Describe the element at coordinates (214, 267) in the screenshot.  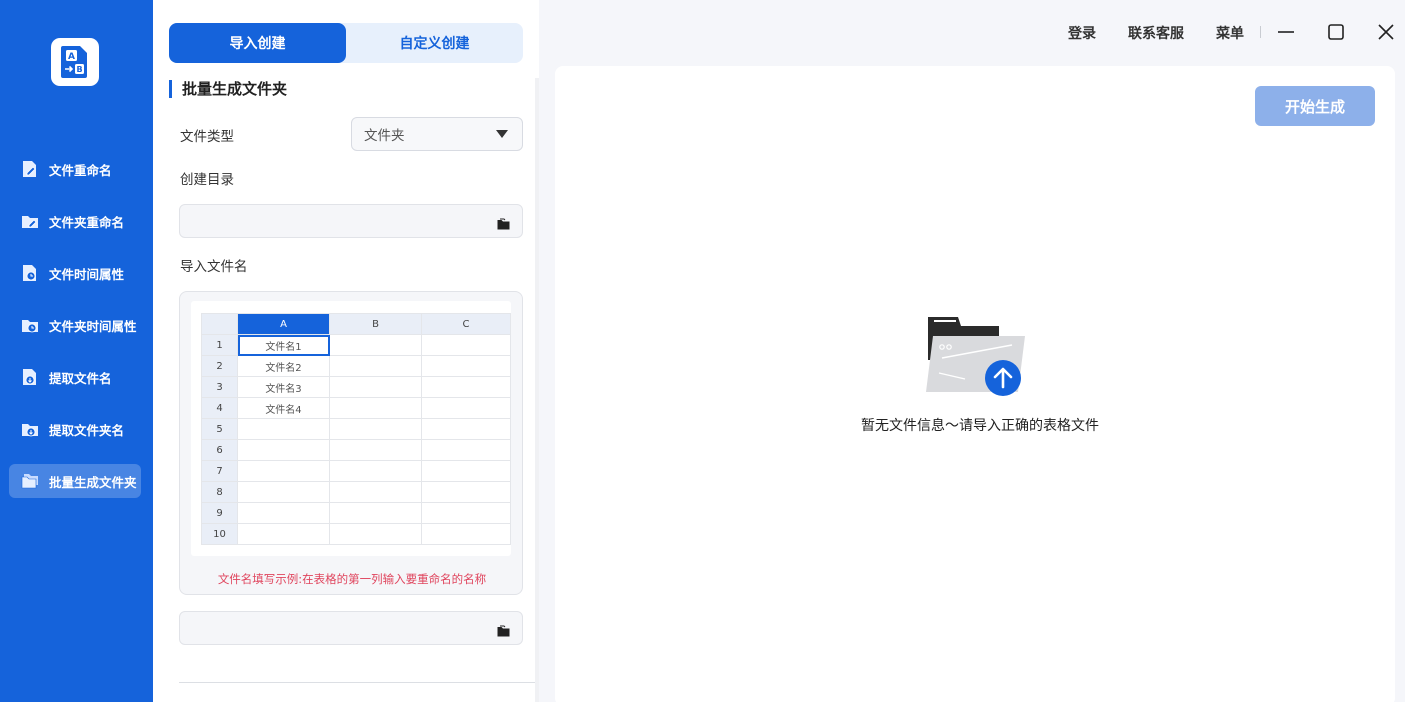
I see `import-label: 导入文件名` at that location.